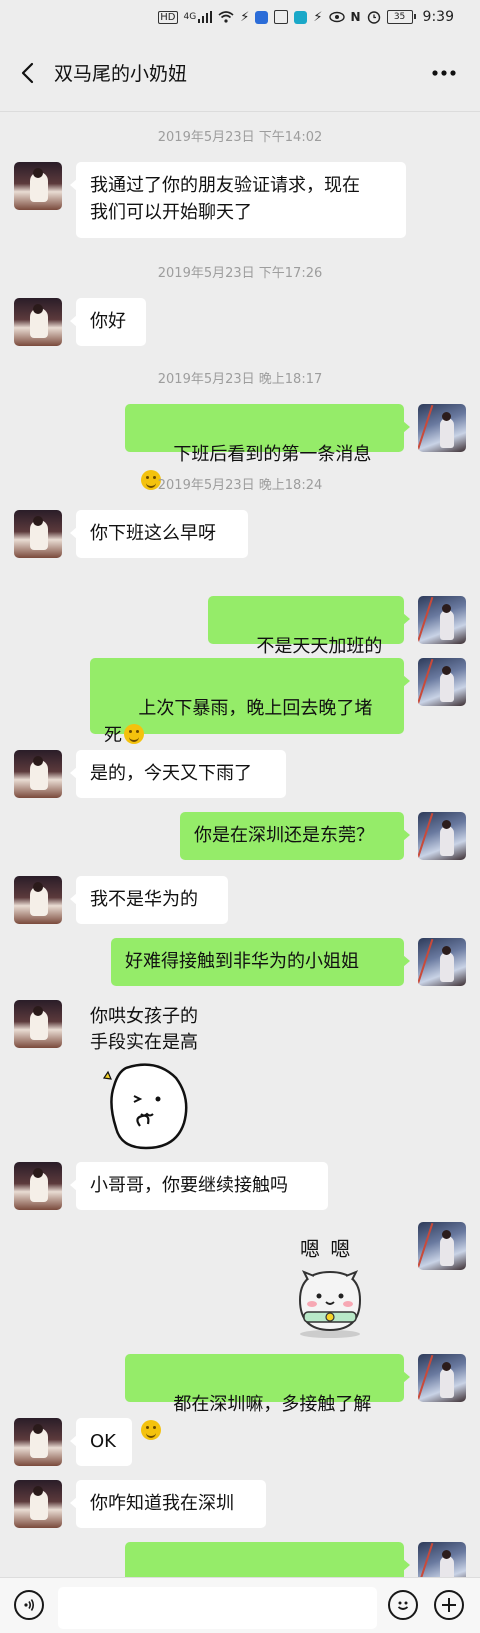 This screenshot has height=1633, width=480. What do you see at coordinates (178, 774) in the screenshot?
I see `message-bubble-incoming: 是的，今天又下雨了` at bounding box center [178, 774].